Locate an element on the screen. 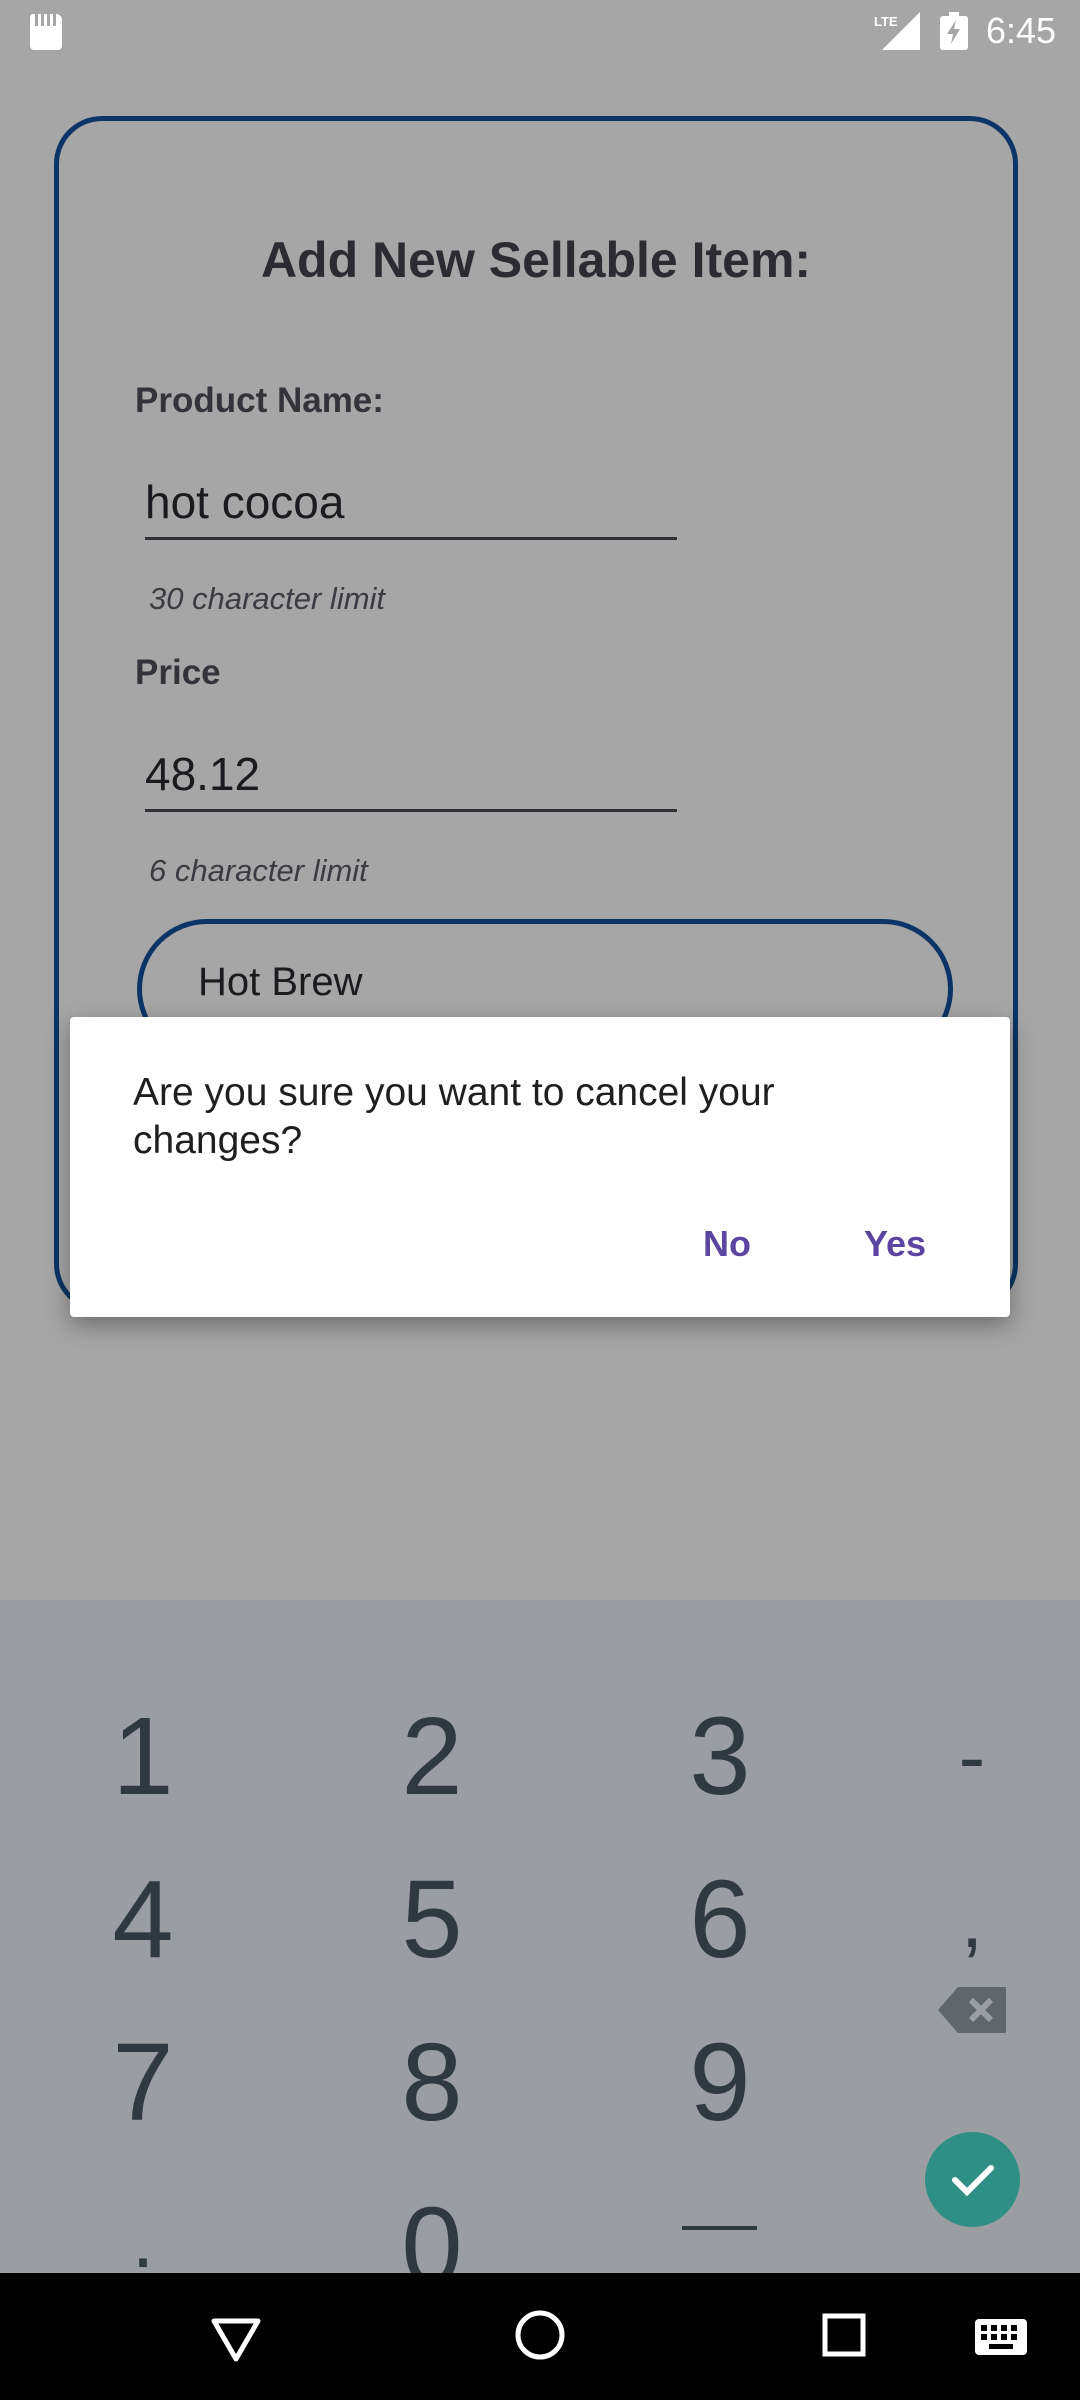 Image resolution: width=1080 pixels, height=2400 pixels. category-value: Hot Brew is located at coordinates (280, 982).